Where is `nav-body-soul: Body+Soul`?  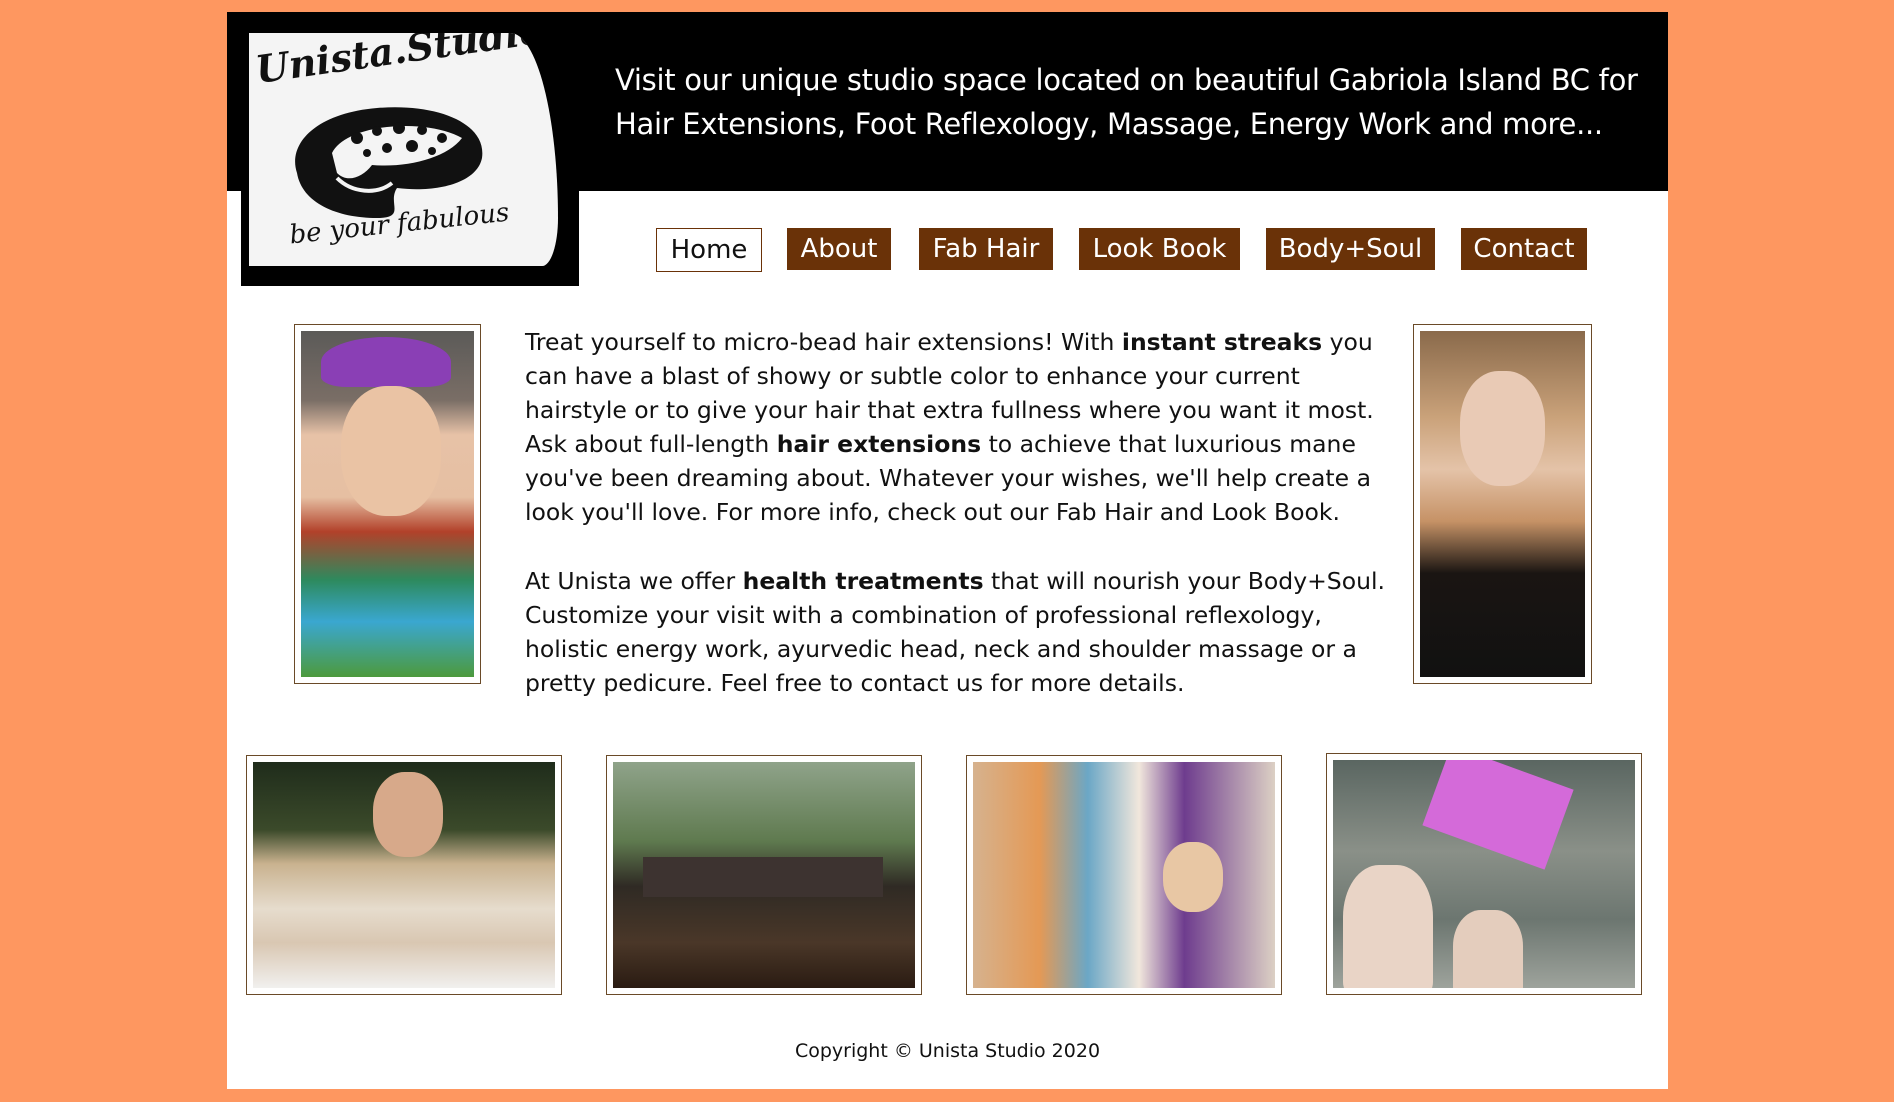
nav-body-soul: Body+Soul is located at coordinates (1350, 249).